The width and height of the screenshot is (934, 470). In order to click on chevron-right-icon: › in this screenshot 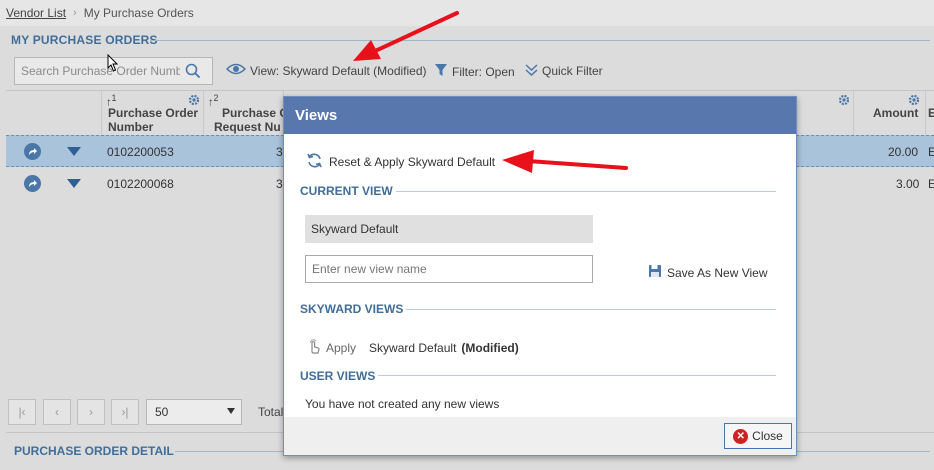, I will do `click(91, 412)`.